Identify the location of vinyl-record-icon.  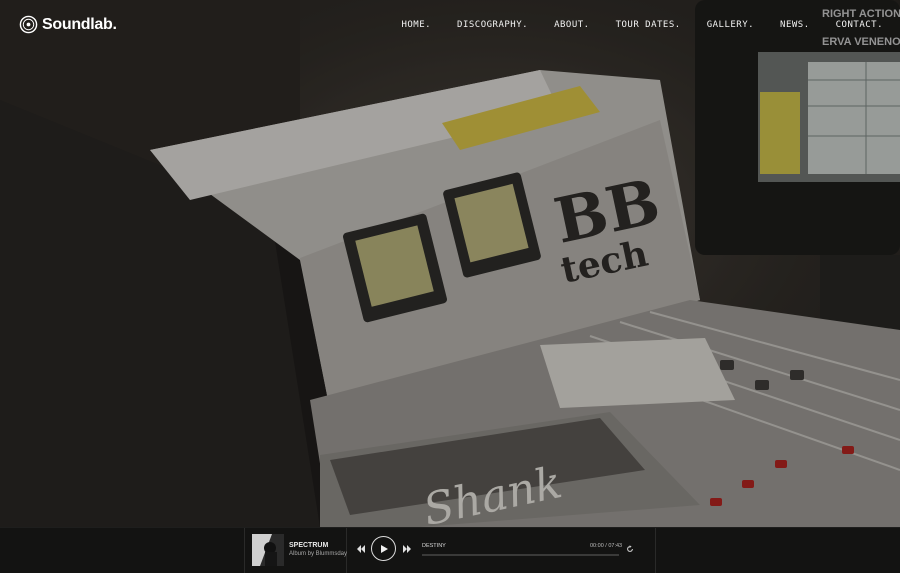
(28, 24).